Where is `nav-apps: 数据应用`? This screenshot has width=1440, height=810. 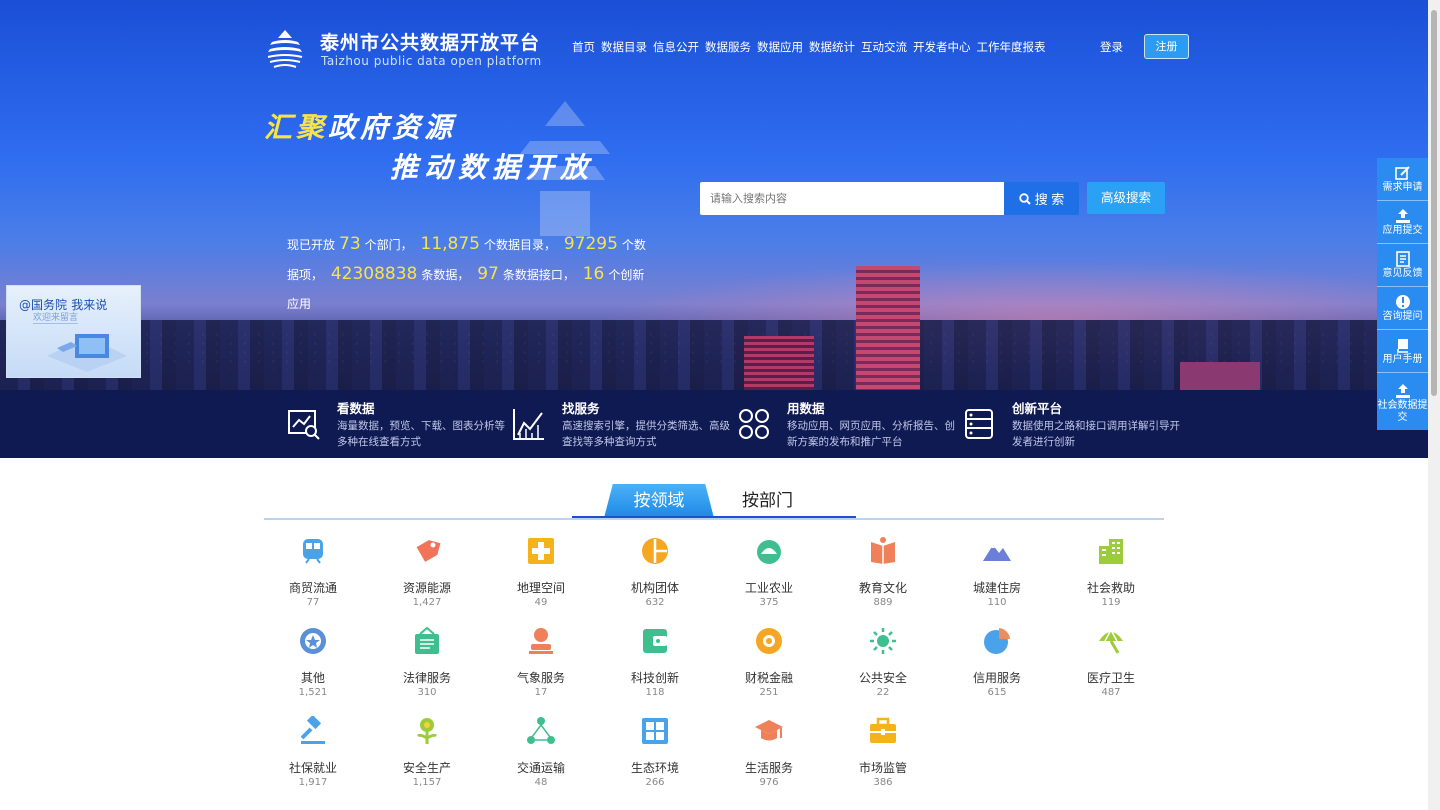
nav-apps: 数据应用 is located at coordinates (780, 47).